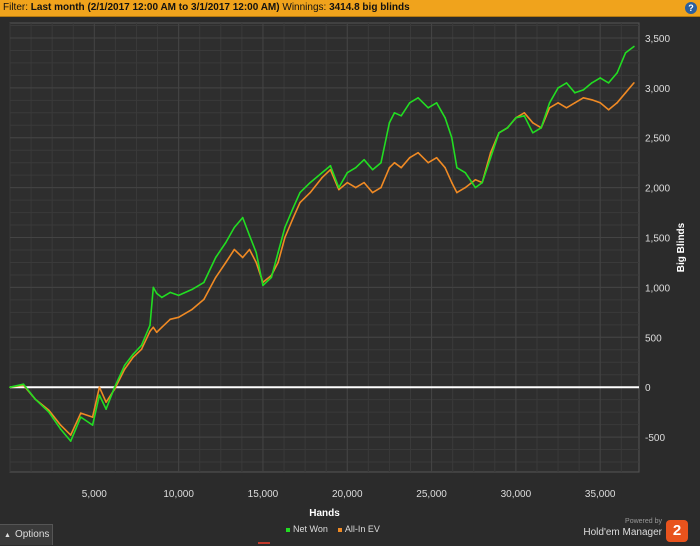 The image size is (700, 546). I want to click on chart-legend: Net Won All-In EV, so click(338, 529).